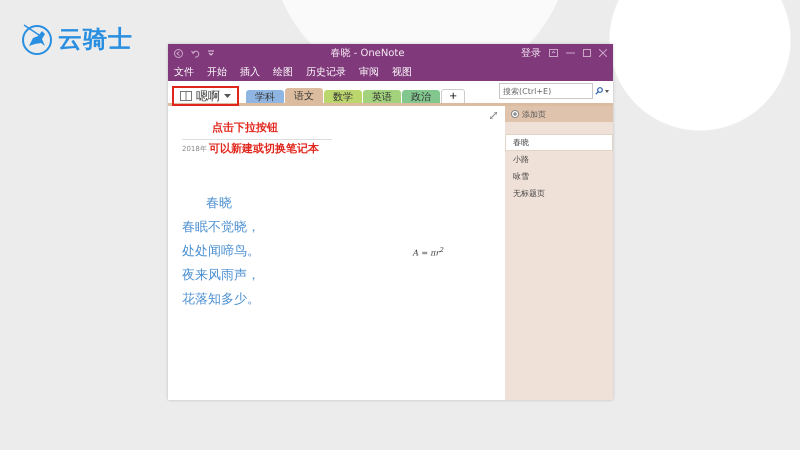  What do you see at coordinates (221, 251) in the screenshot?
I see `poem-line: 处处闻啼鸟。` at bounding box center [221, 251].